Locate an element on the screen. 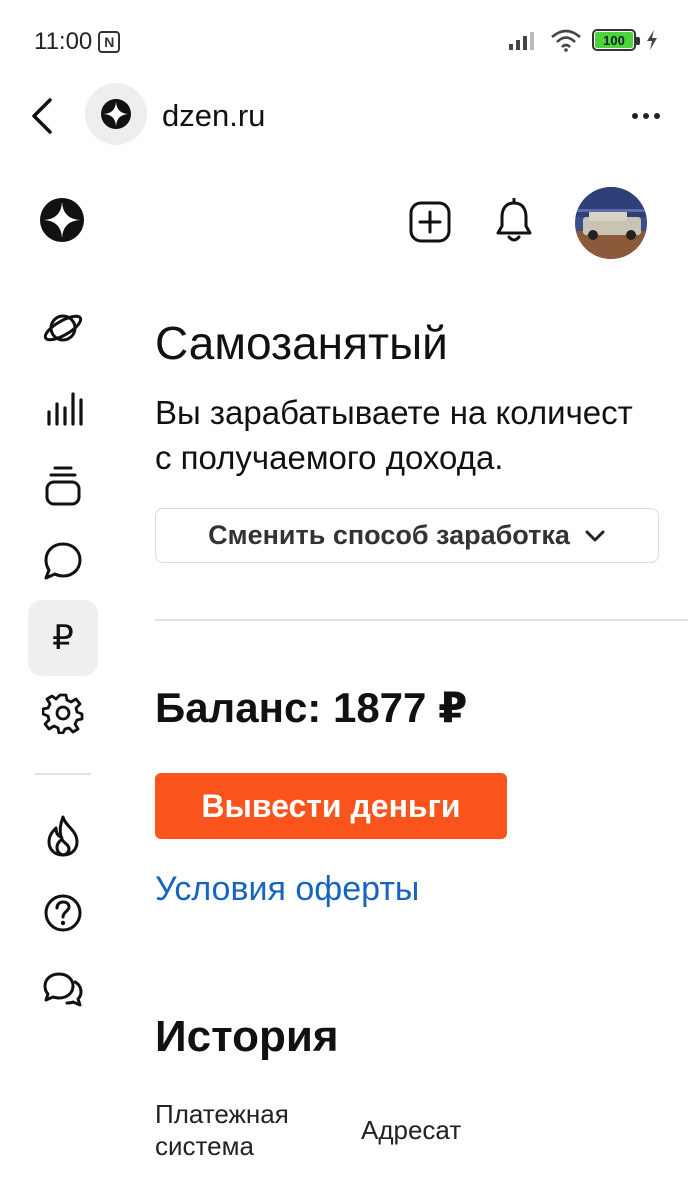  change-method-button: Сменить способ заработка is located at coordinates (407, 535).